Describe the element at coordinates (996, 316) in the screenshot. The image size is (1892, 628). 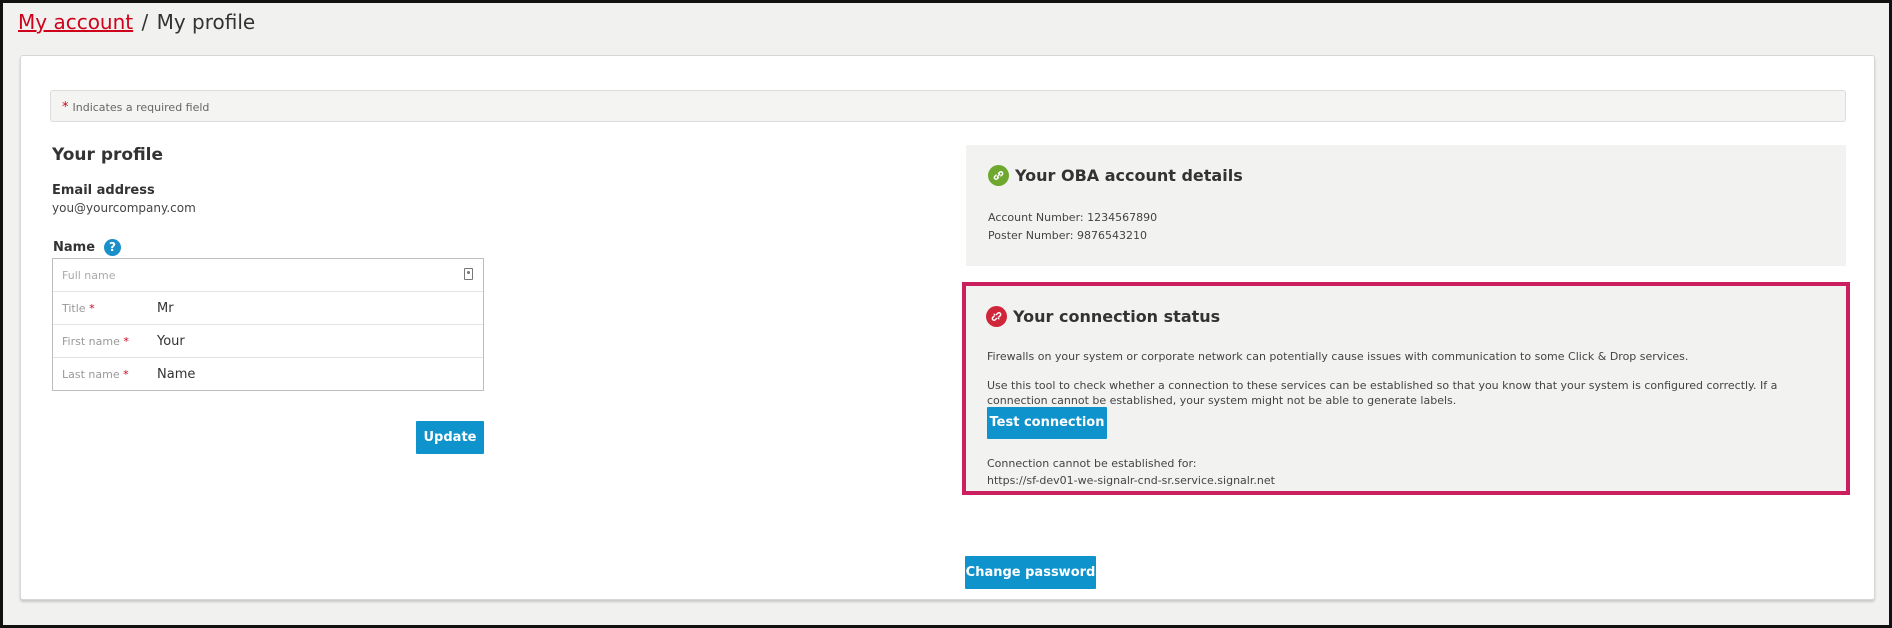
I see `broken-link-icon` at that location.